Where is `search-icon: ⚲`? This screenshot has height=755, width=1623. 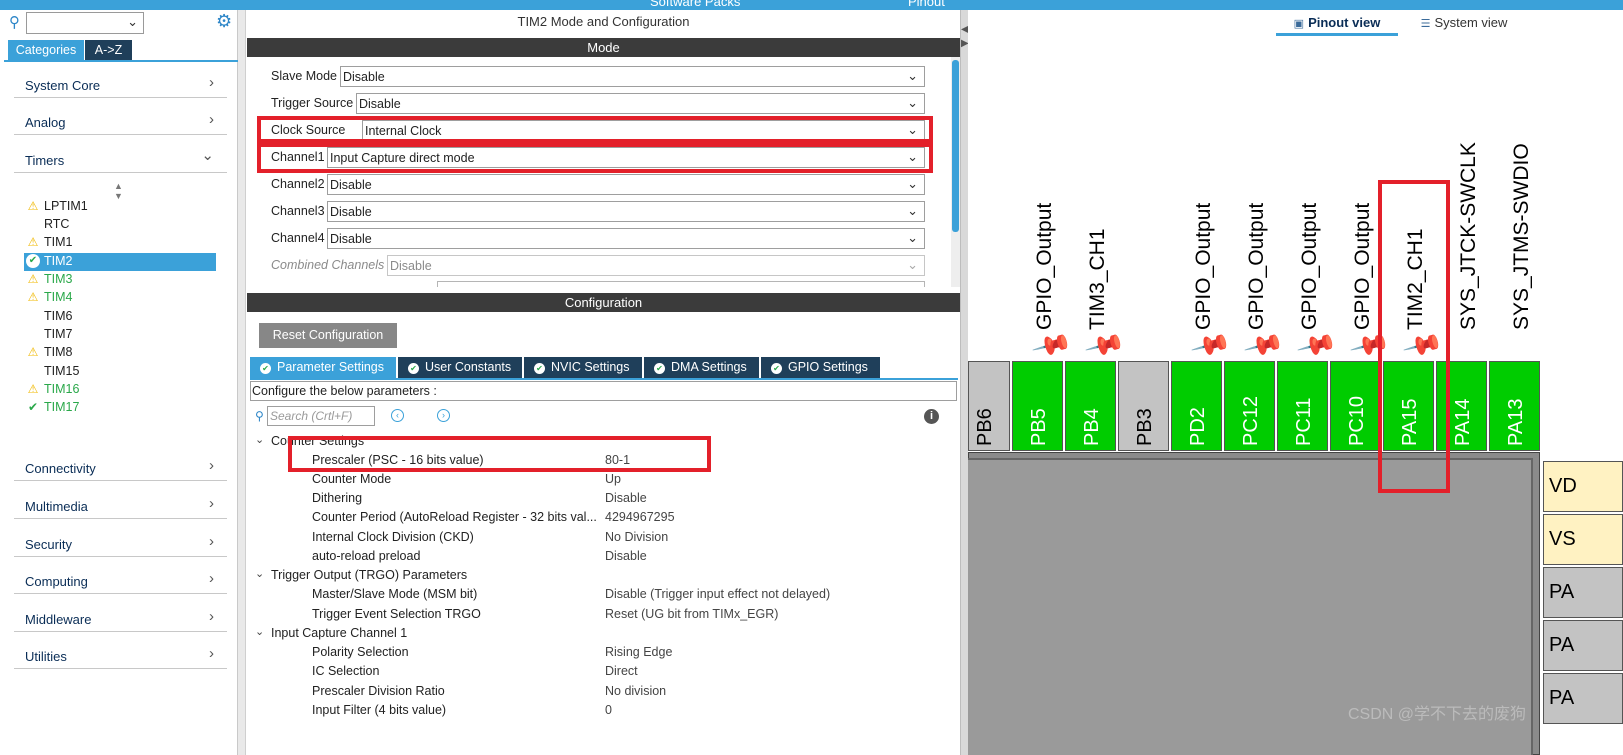
search-icon: ⚲ is located at coordinates (14, 22).